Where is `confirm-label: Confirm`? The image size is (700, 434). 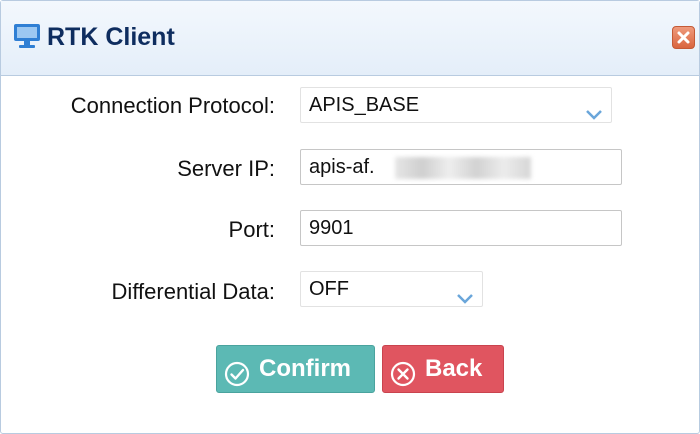
confirm-label: Confirm is located at coordinates (305, 368).